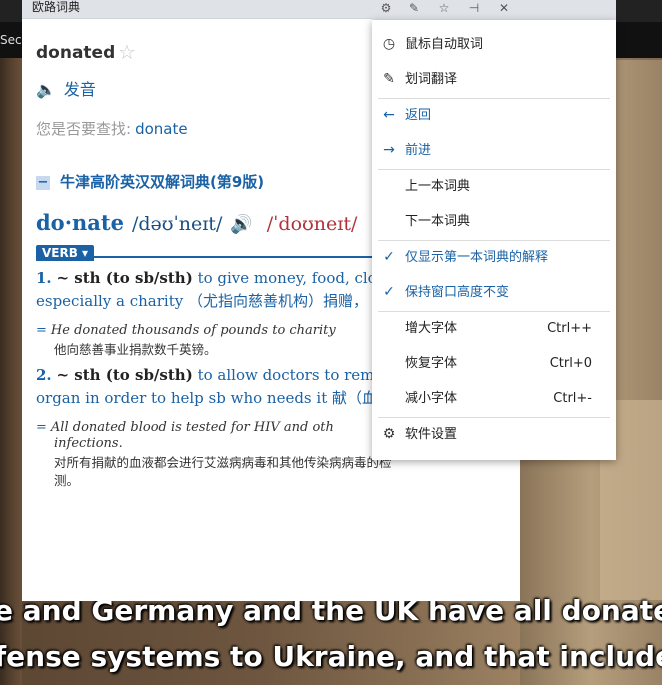 The height and width of the screenshot is (685, 662). Describe the element at coordinates (494, 187) in the screenshot. I see `menu-item-prev-dictionary: 上一本词典` at that location.